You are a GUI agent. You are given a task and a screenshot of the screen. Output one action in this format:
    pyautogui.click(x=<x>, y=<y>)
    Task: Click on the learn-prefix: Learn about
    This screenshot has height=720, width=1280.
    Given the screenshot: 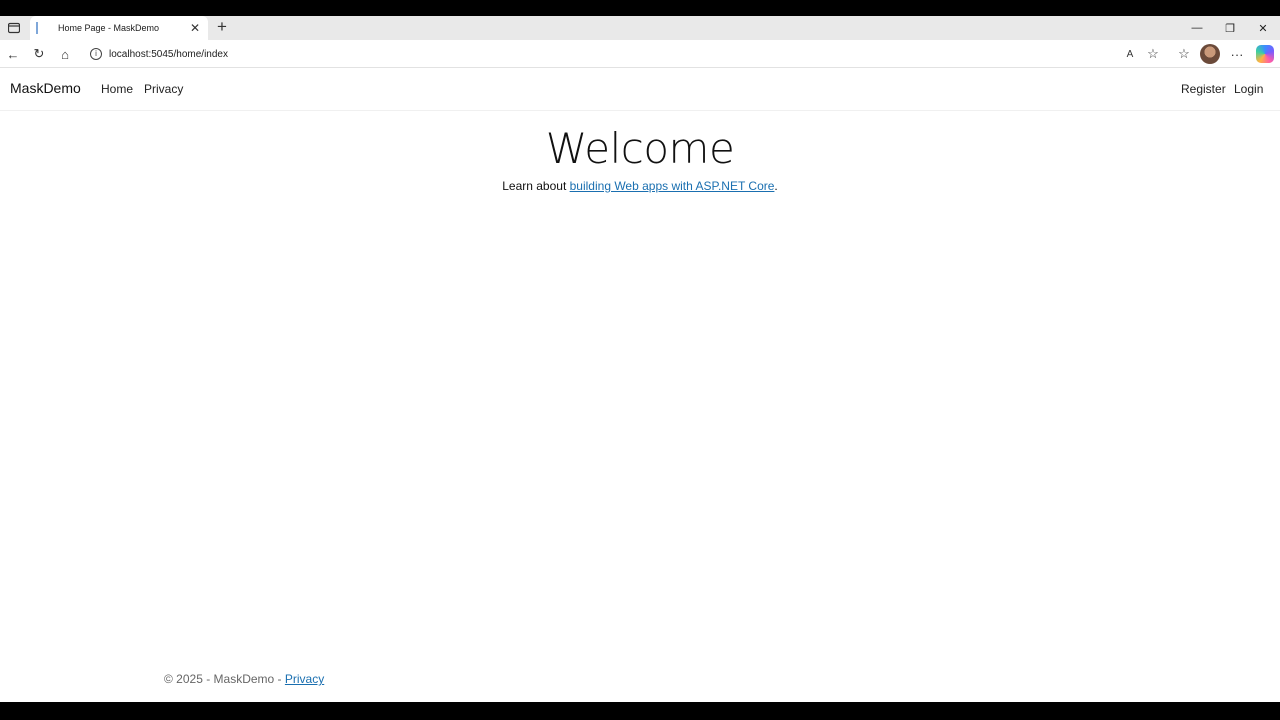 What is the action you would take?
    pyautogui.click(x=536, y=186)
    